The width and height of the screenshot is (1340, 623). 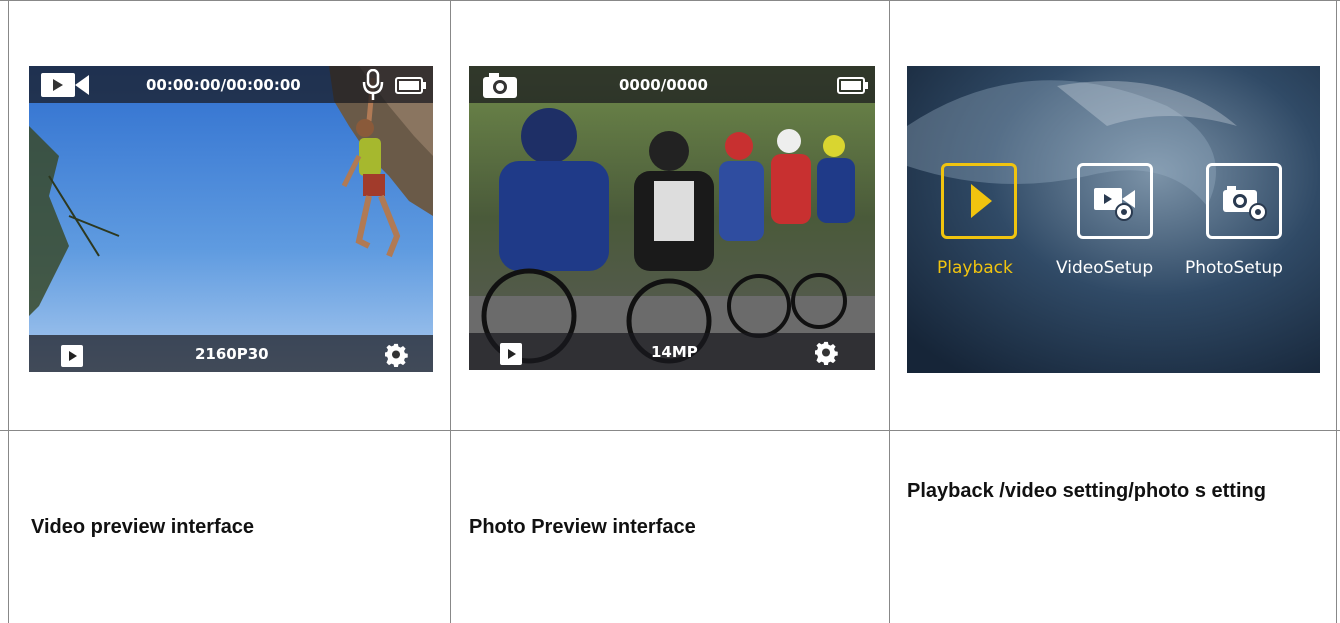 What do you see at coordinates (143, 527) in the screenshot?
I see `video-preview-caption: Video preview interface` at bounding box center [143, 527].